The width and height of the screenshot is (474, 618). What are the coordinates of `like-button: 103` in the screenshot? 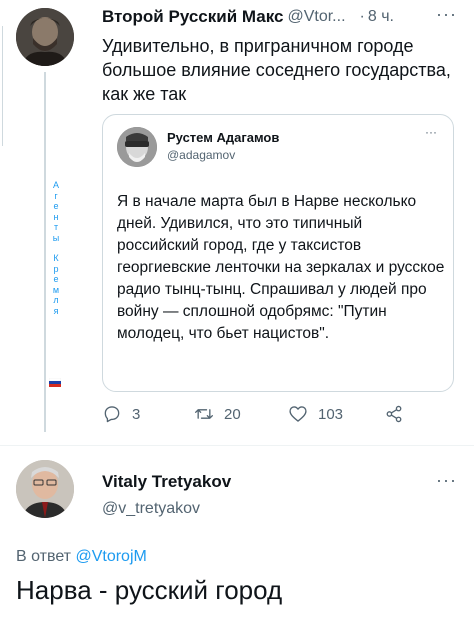 It's located at (315, 414).